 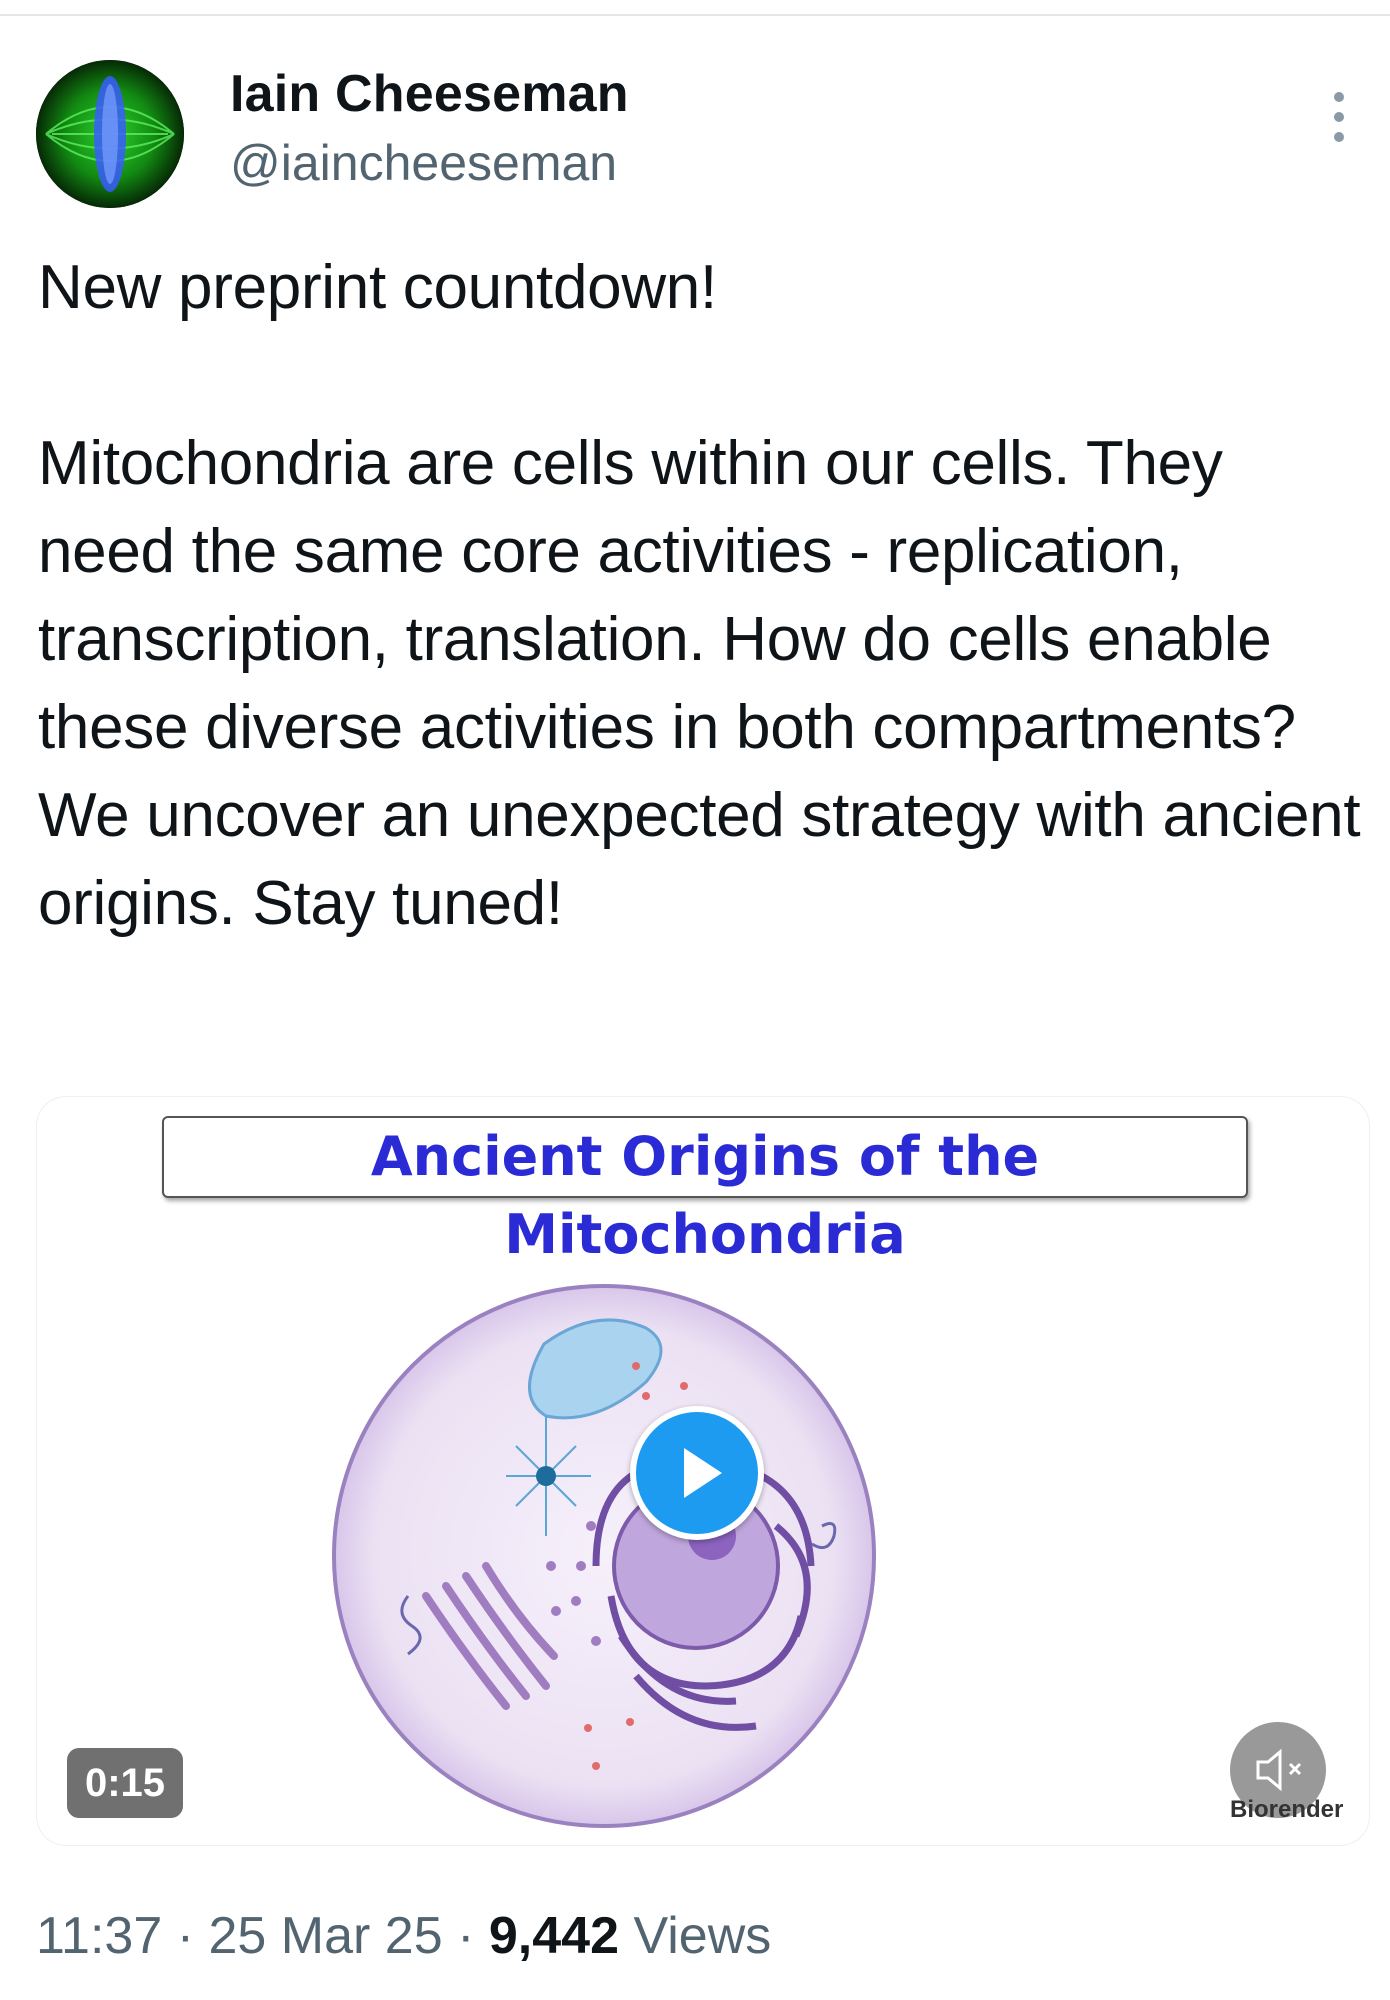 What do you see at coordinates (326, 1936) in the screenshot?
I see `tweet-date: 25 Mar 25` at bounding box center [326, 1936].